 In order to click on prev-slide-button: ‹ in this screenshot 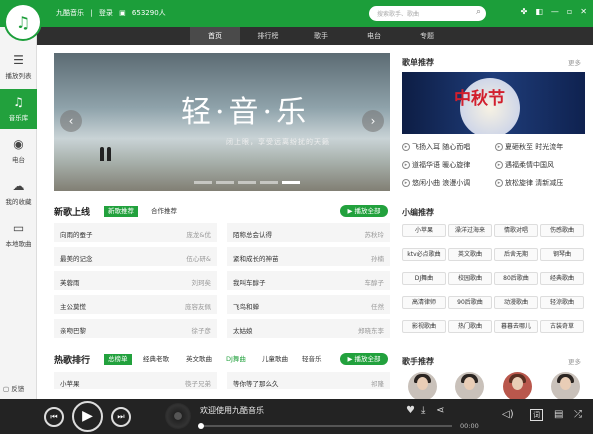, I will do `click(71, 121)`.